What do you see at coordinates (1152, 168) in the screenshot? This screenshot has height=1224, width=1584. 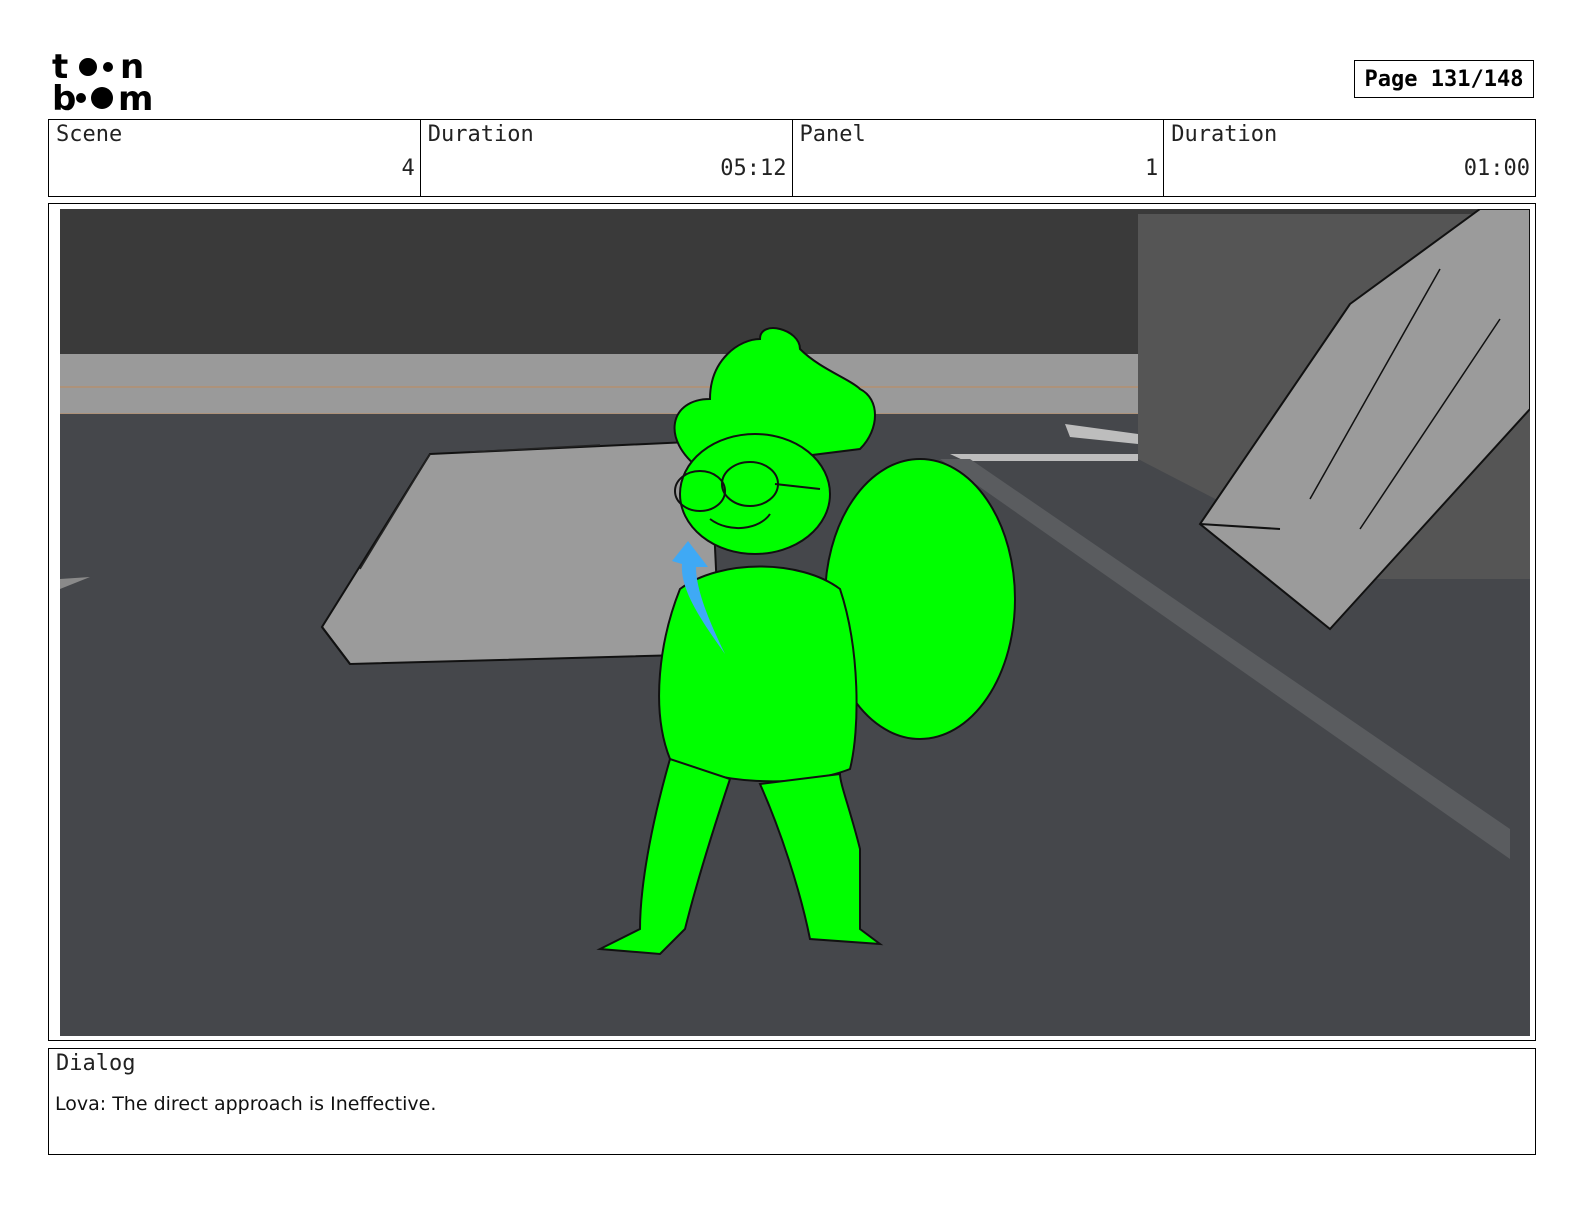 I see `panel-value: 1` at bounding box center [1152, 168].